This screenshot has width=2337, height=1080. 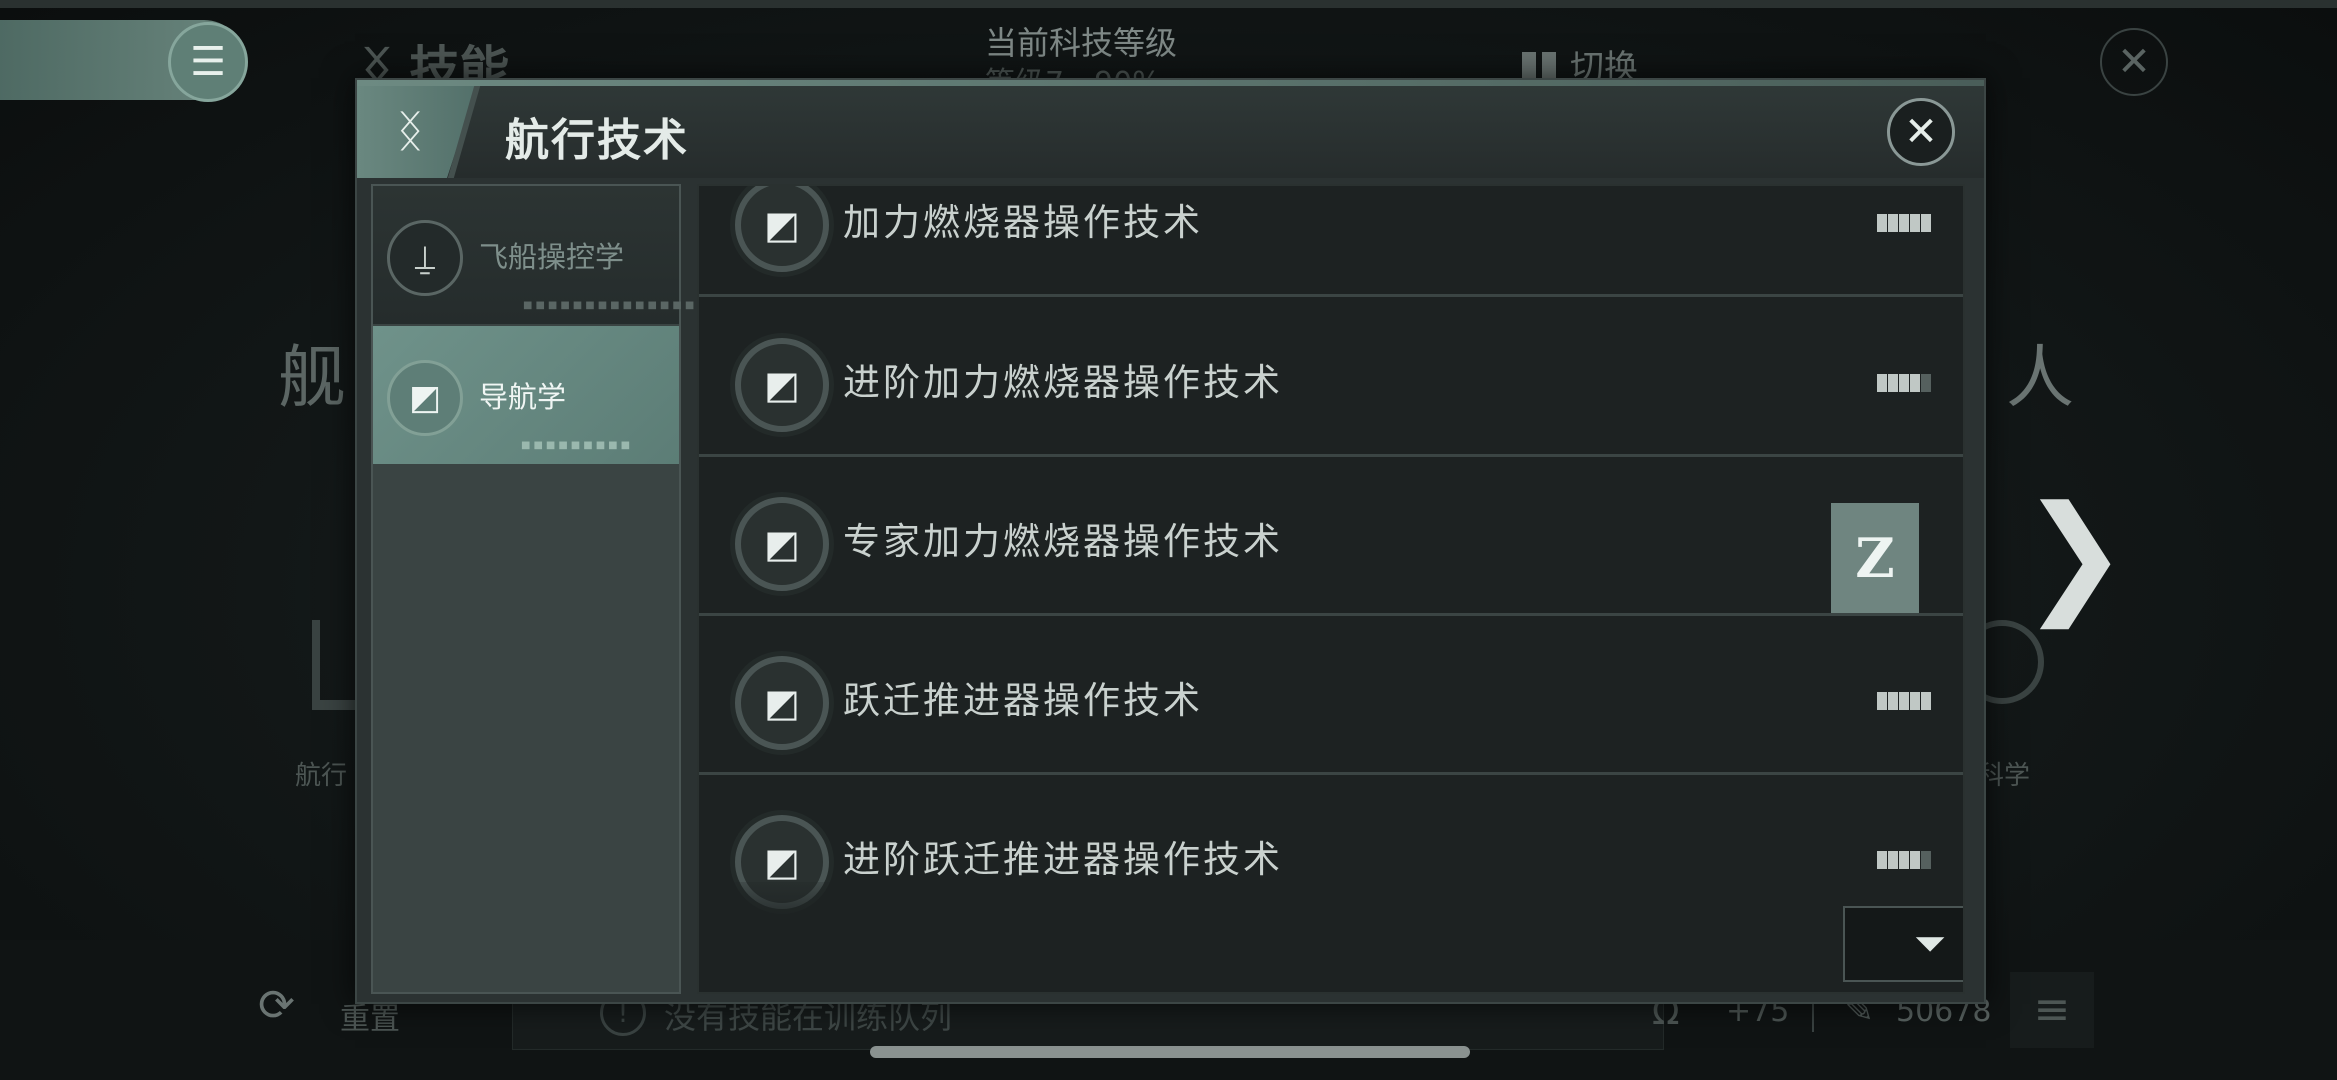 What do you see at coordinates (1875, 558) in the screenshot?
I see `z-badge: Z` at bounding box center [1875, 558].